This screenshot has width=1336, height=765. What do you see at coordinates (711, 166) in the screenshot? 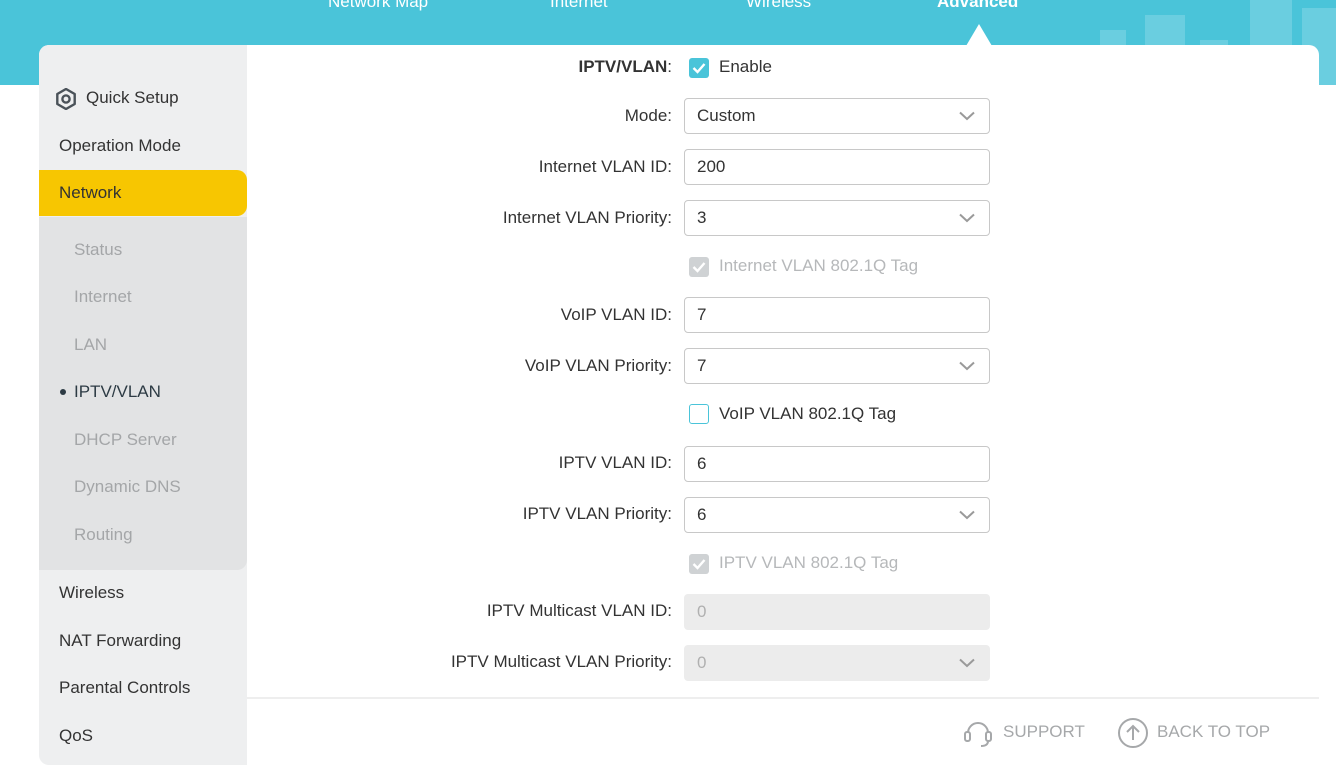
I see `internet-vlan-id-value: 200` at bounding box center [711, 166].